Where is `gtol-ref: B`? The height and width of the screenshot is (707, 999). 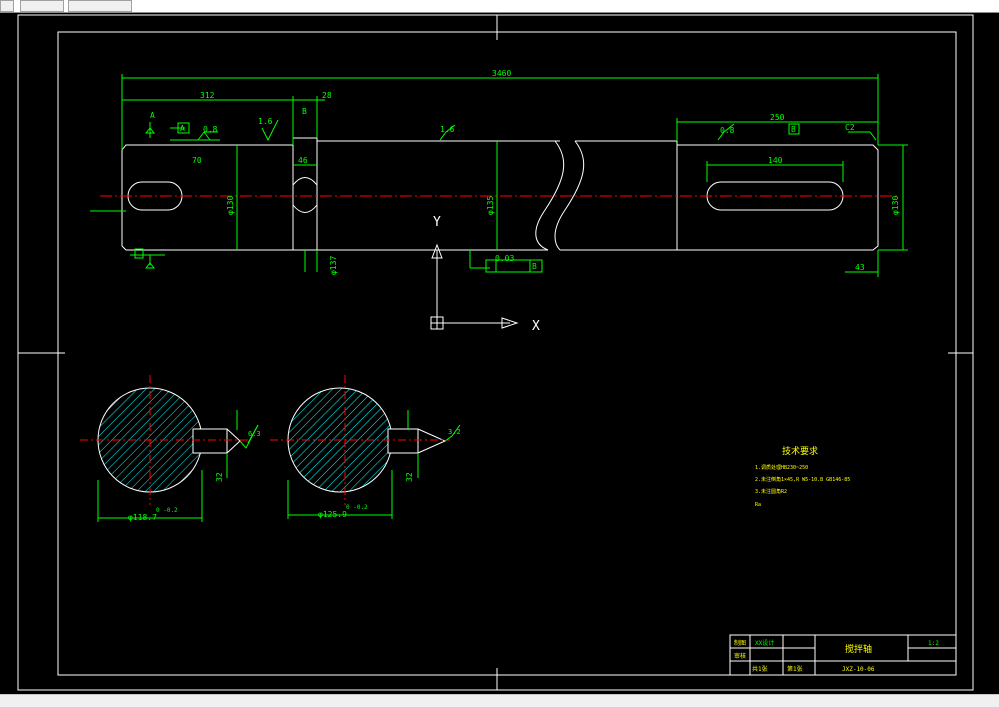 gtol-ref: B is located at coordinates (534, 266).